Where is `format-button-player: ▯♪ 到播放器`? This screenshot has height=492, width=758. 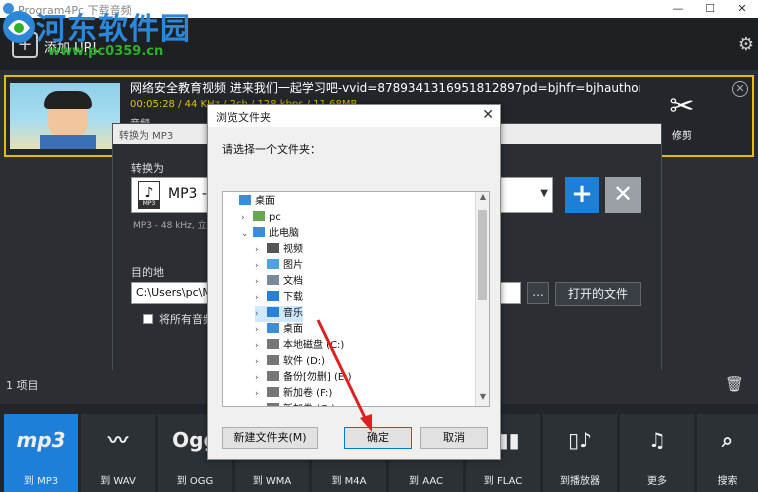
format-button-player: ▯♪ 到播放器 is located at coordinates (580, 453).